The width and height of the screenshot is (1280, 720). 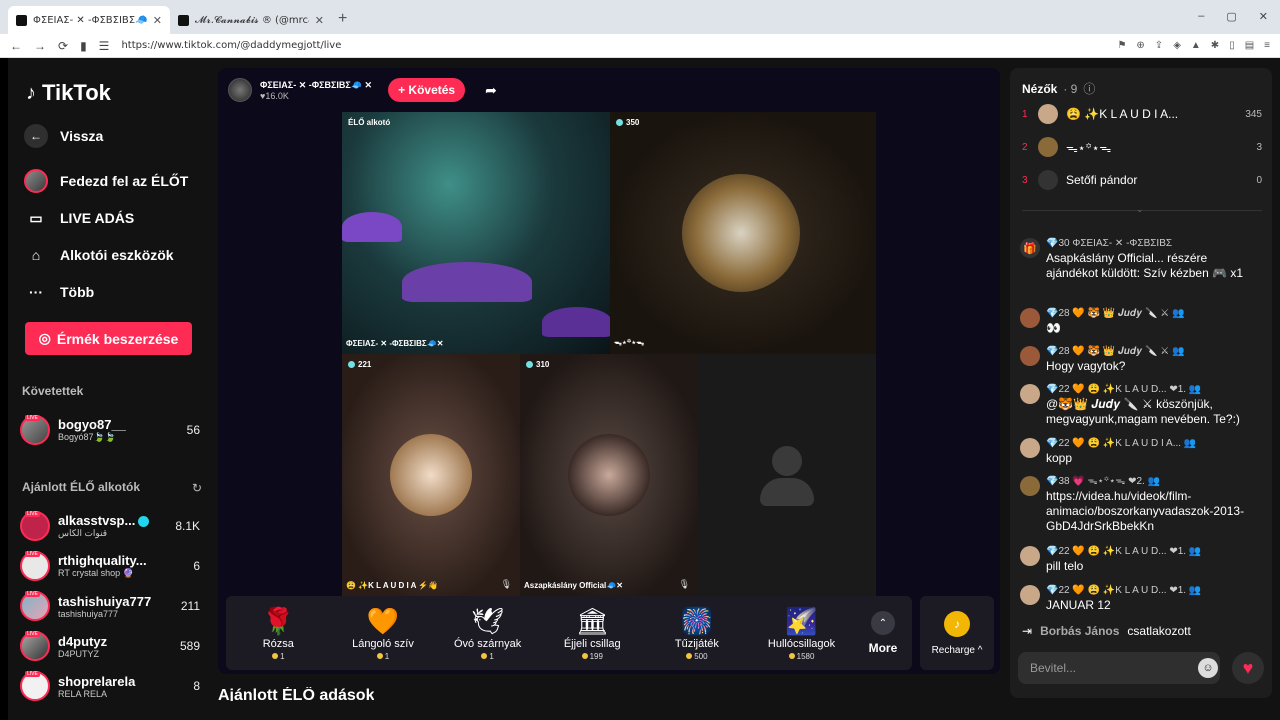 What do you see at coordinates (117, 338) in the screenshot?
I see `coin-button-label: Érmék beszerzése` at bounding box center [117, 338].